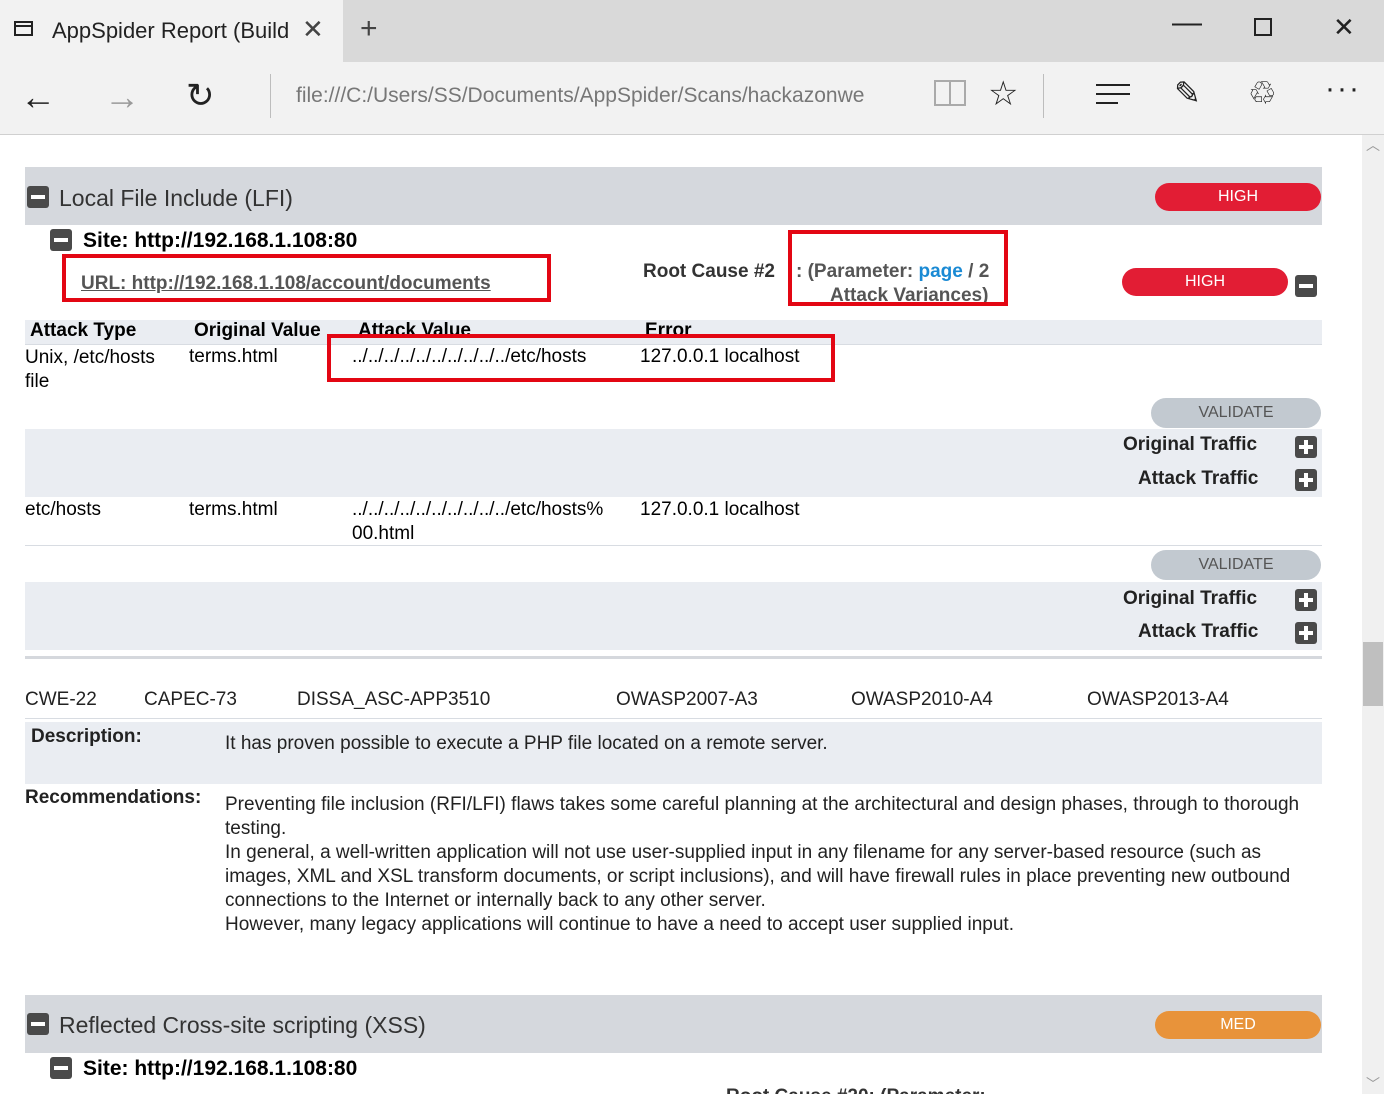 The height and width of the screenshot is (1094, 1384). What do you see at coordinates (1238, 1025) in the screenshot?
I see `severity-badge: MED` at bounding box center [1238, 1025].